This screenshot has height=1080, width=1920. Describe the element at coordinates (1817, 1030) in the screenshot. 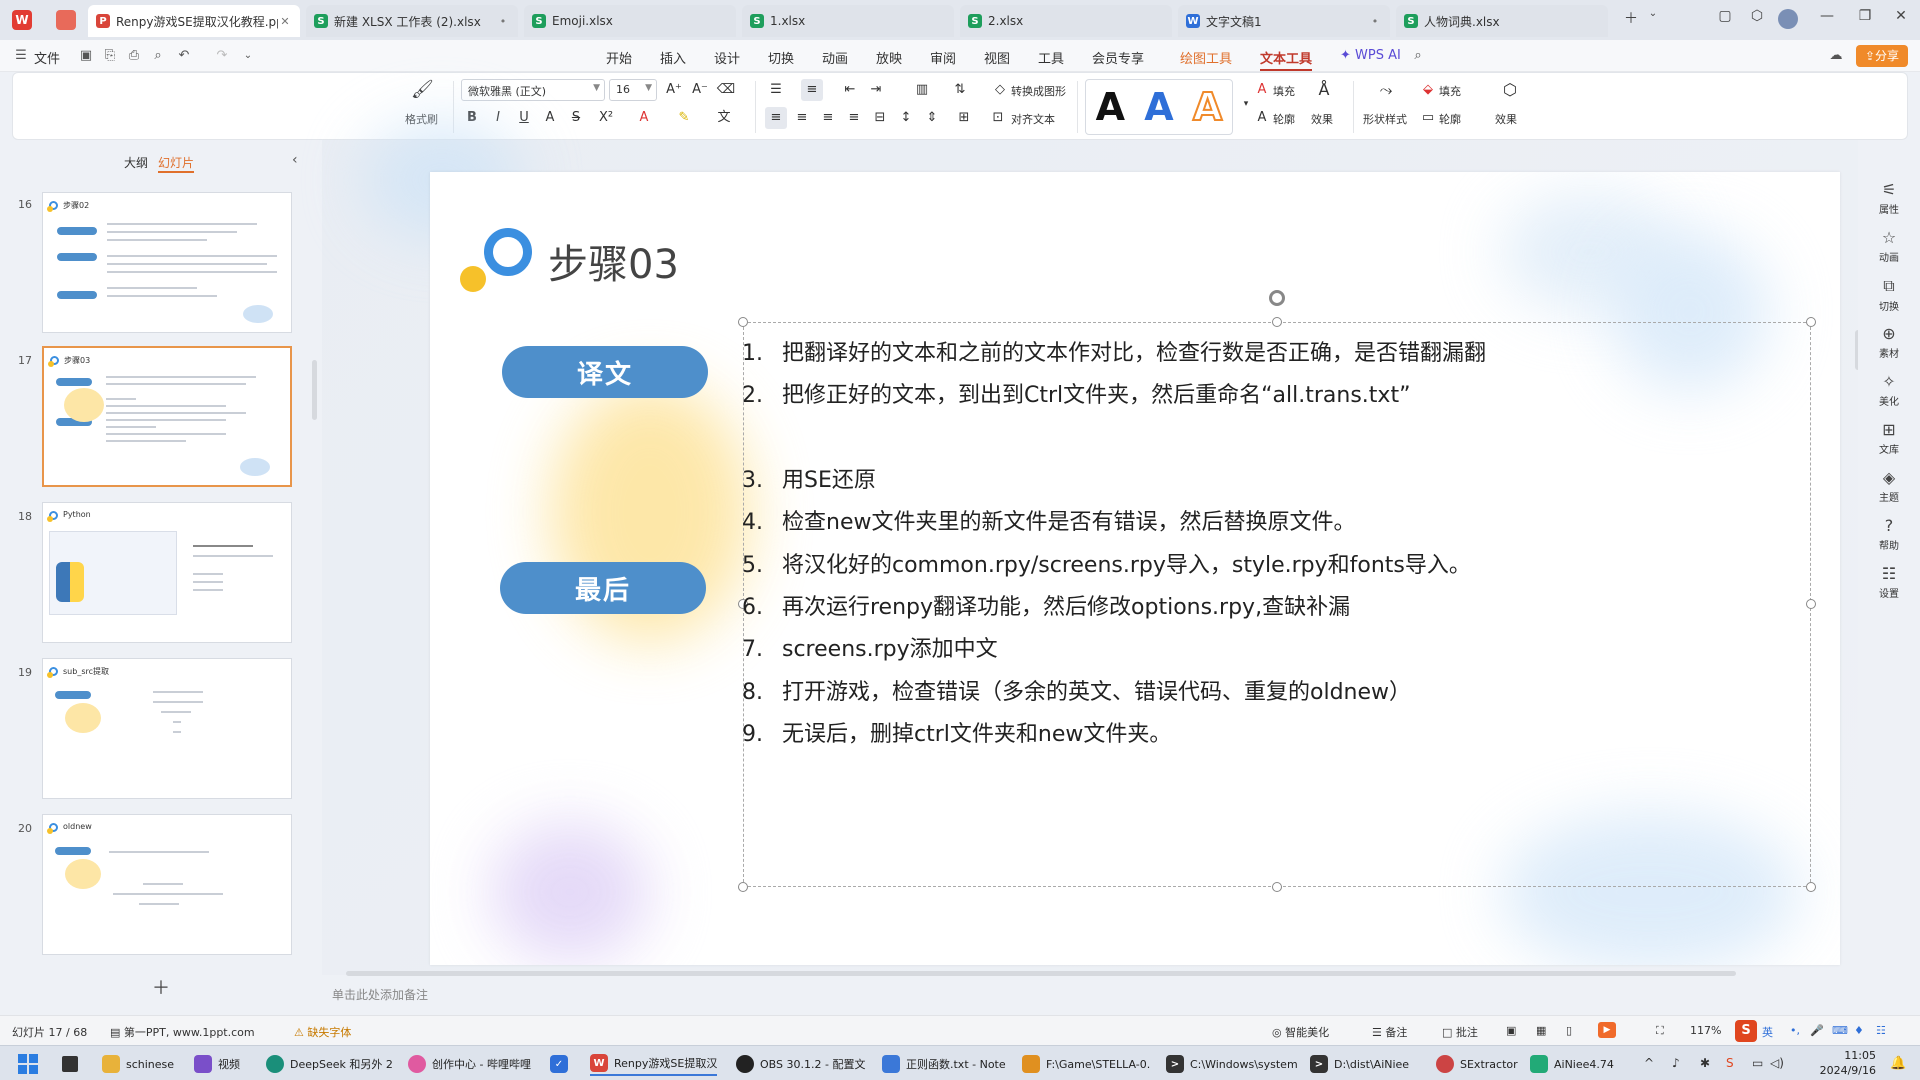

I see `microphone-icon: 🎤` at that location.